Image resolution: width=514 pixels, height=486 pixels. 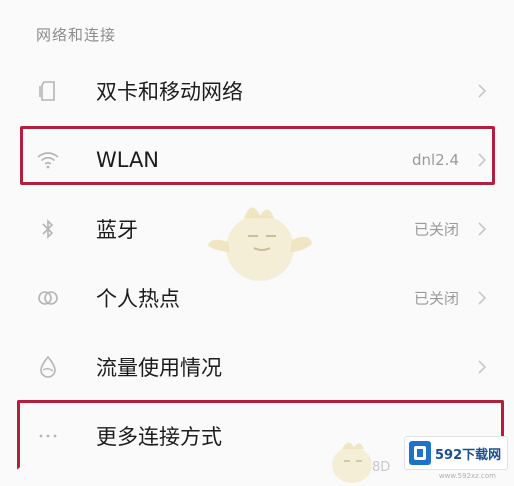 I want to click on hotspot-icon, so click(x=48, y=298).